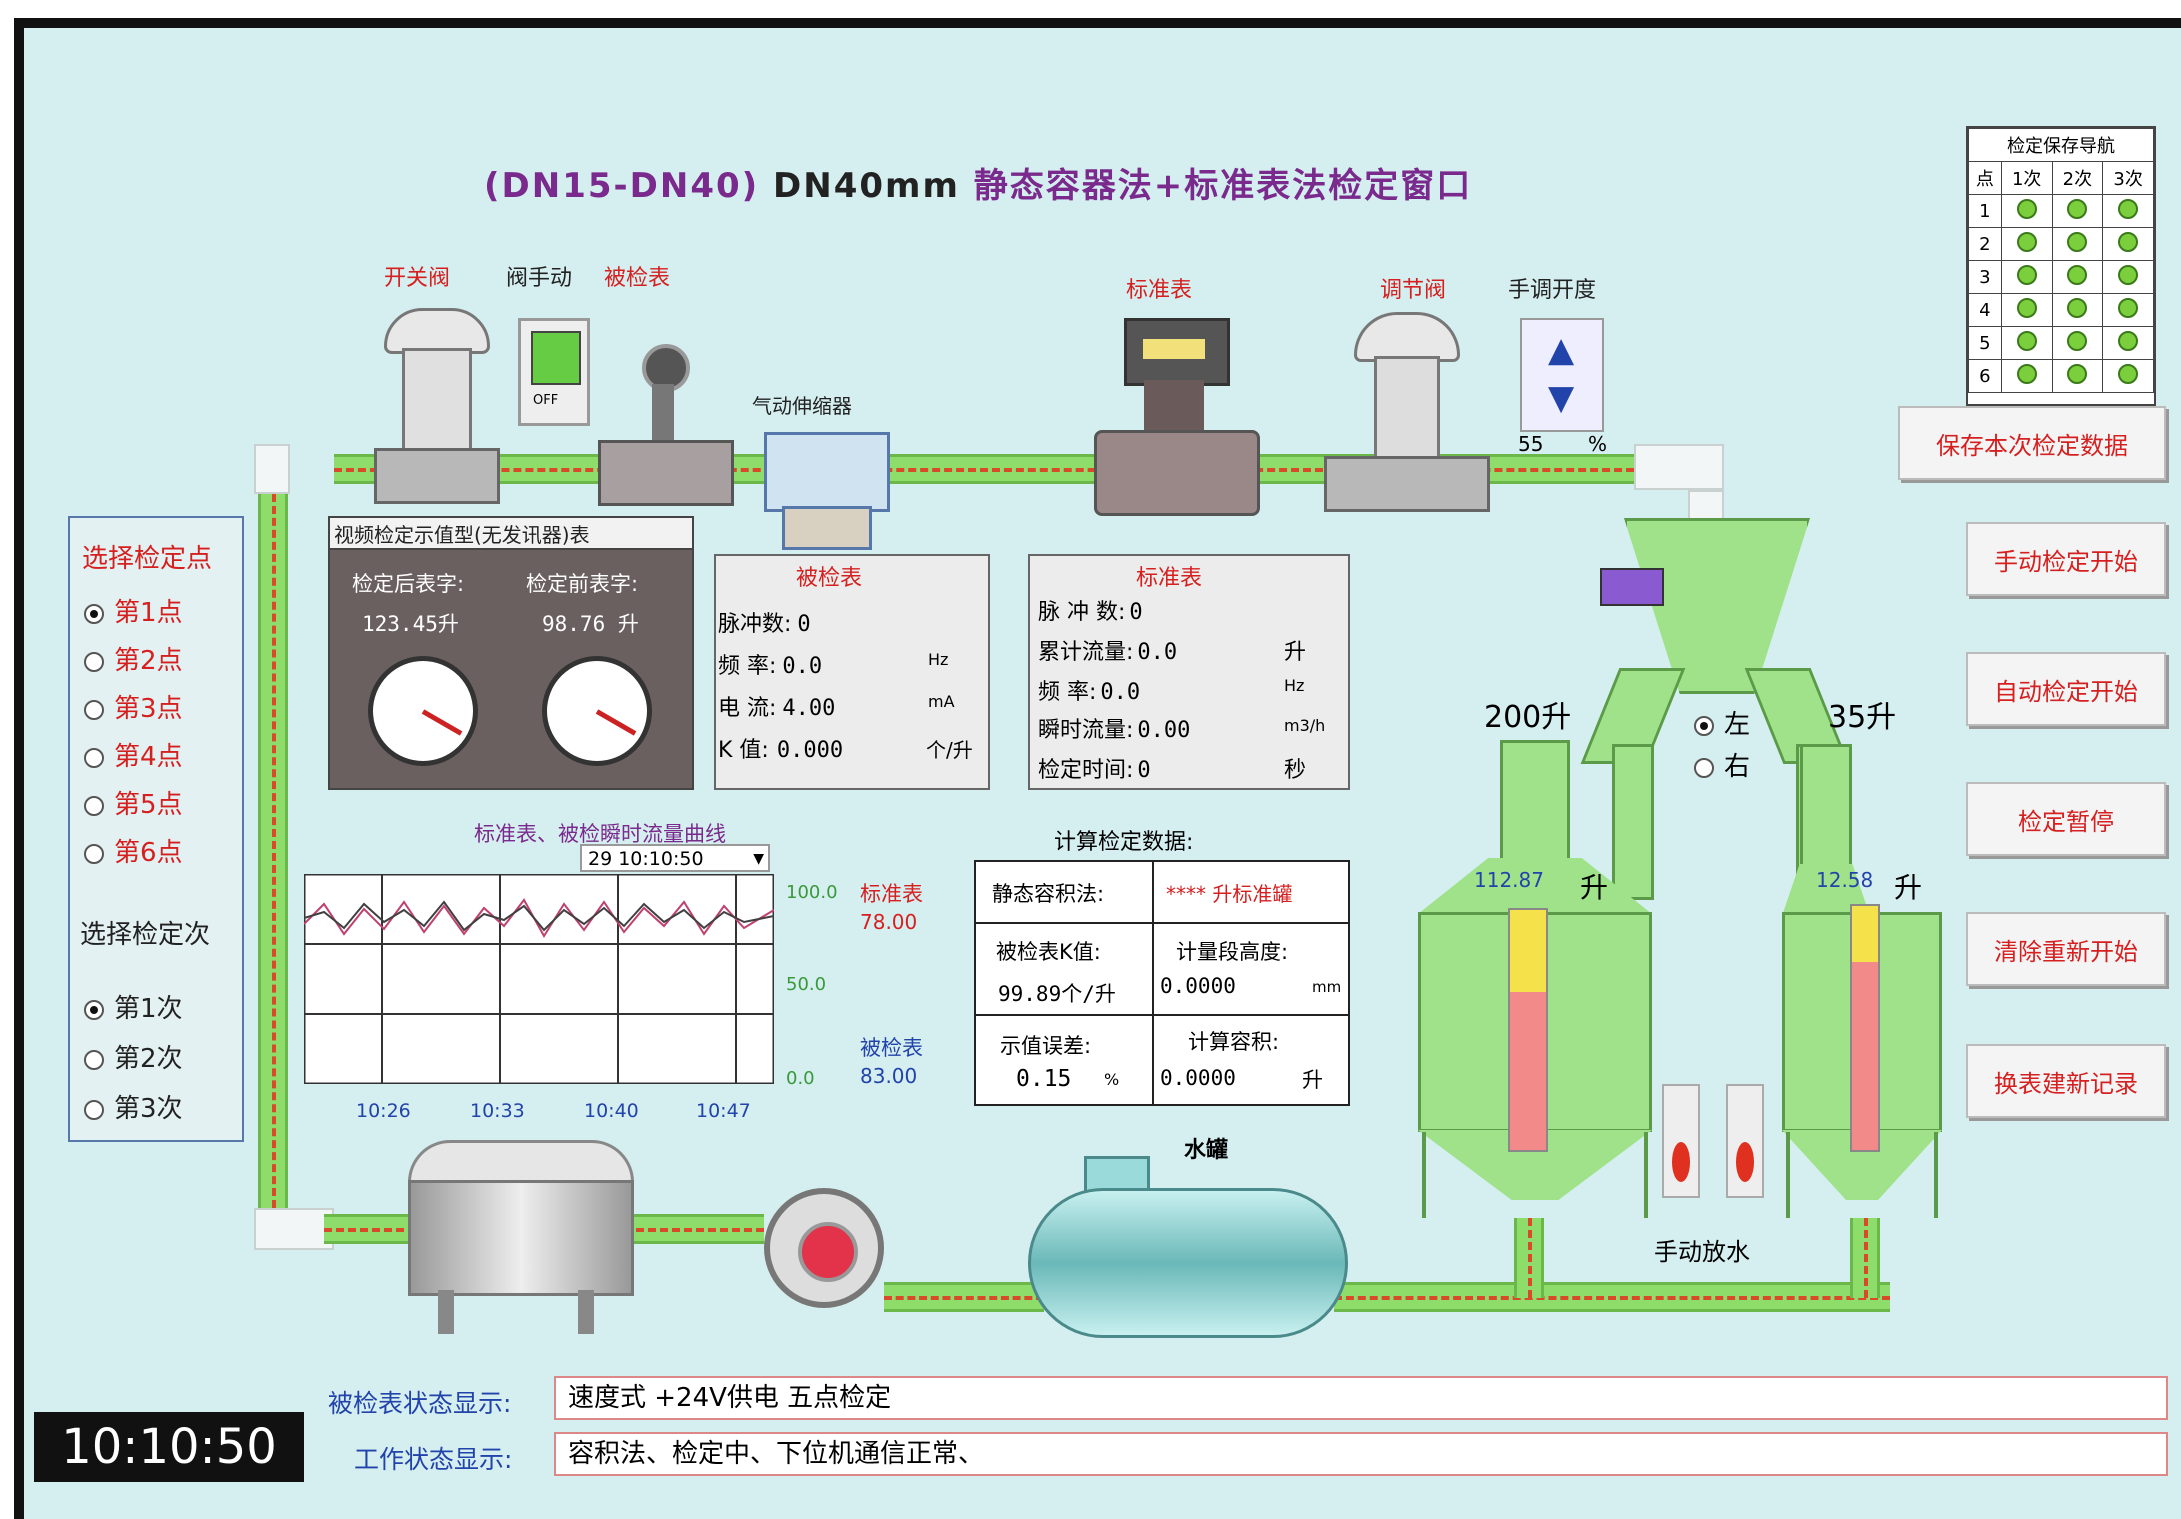 This screenshot has height=1519, width=2181. Describe the element at coordinates (511, 533) in the screenshot. I see `video-panel-title: 视频检定示值型(无发讯器)表` at that location.